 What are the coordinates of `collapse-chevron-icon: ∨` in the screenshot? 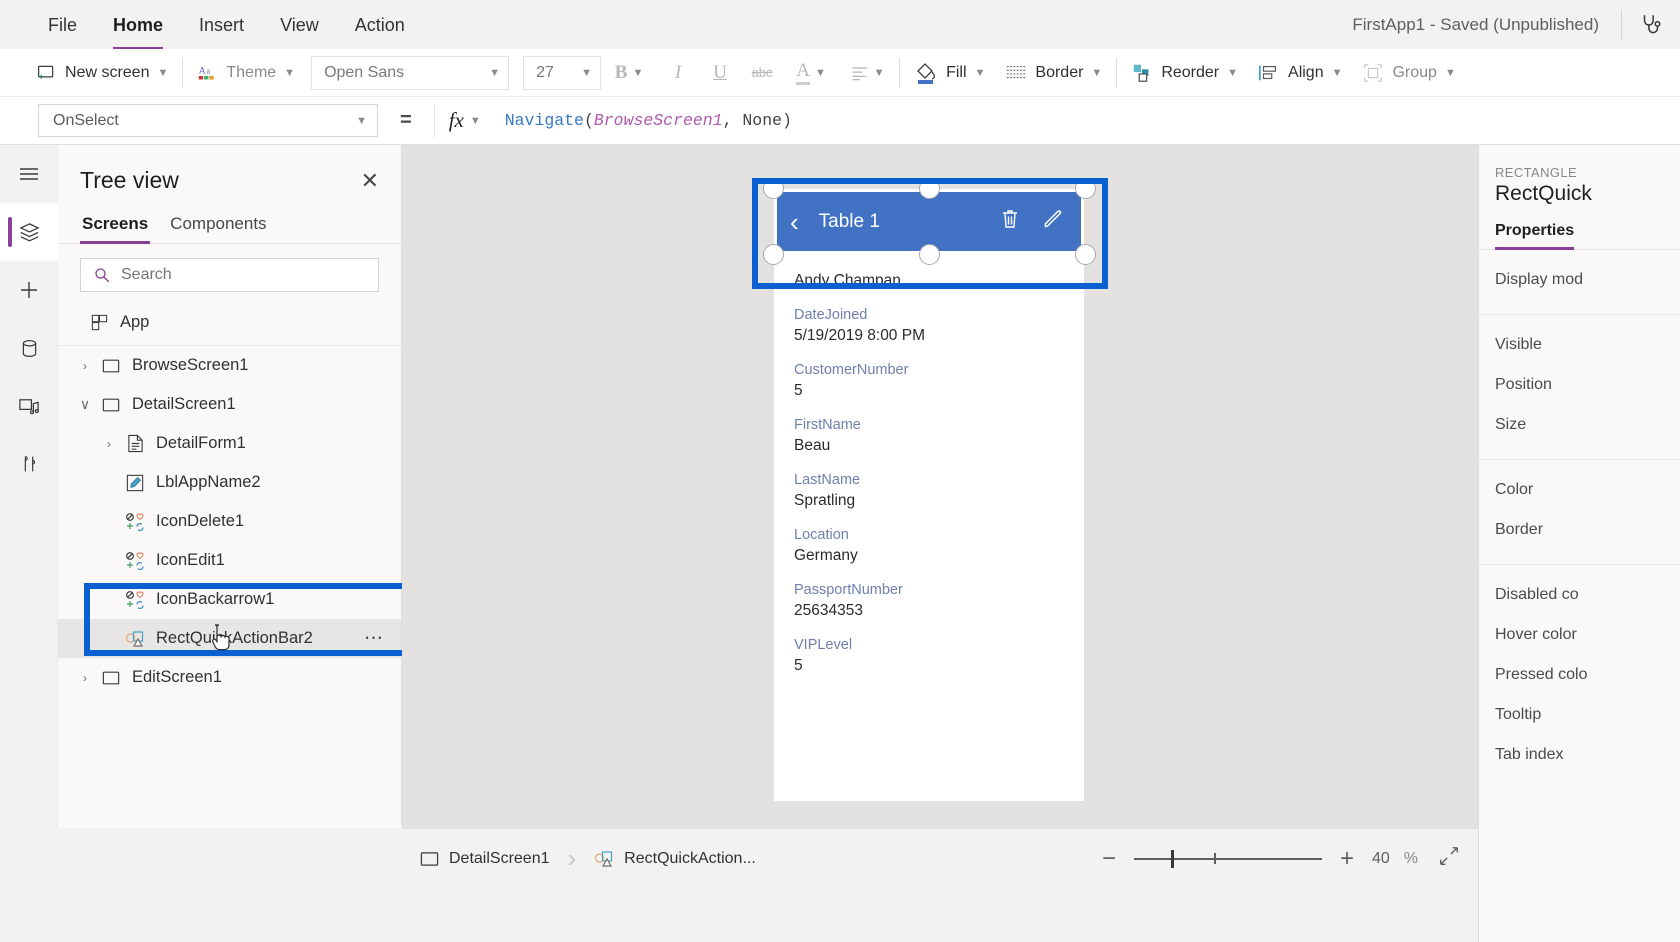 It's located at (85, 404).